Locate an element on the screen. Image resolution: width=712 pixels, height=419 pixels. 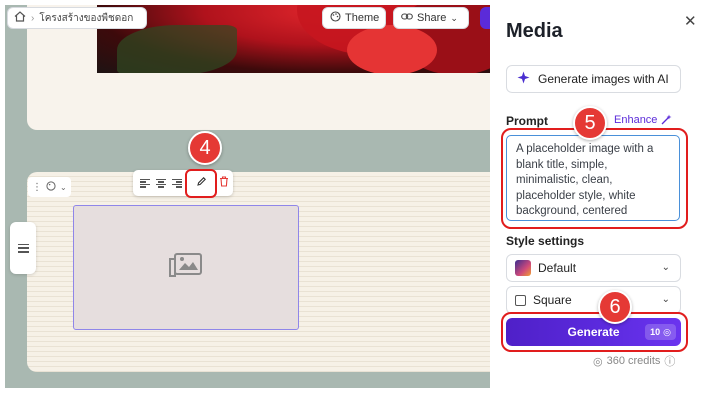
align-center-icon is located at coordinates (161, 183).